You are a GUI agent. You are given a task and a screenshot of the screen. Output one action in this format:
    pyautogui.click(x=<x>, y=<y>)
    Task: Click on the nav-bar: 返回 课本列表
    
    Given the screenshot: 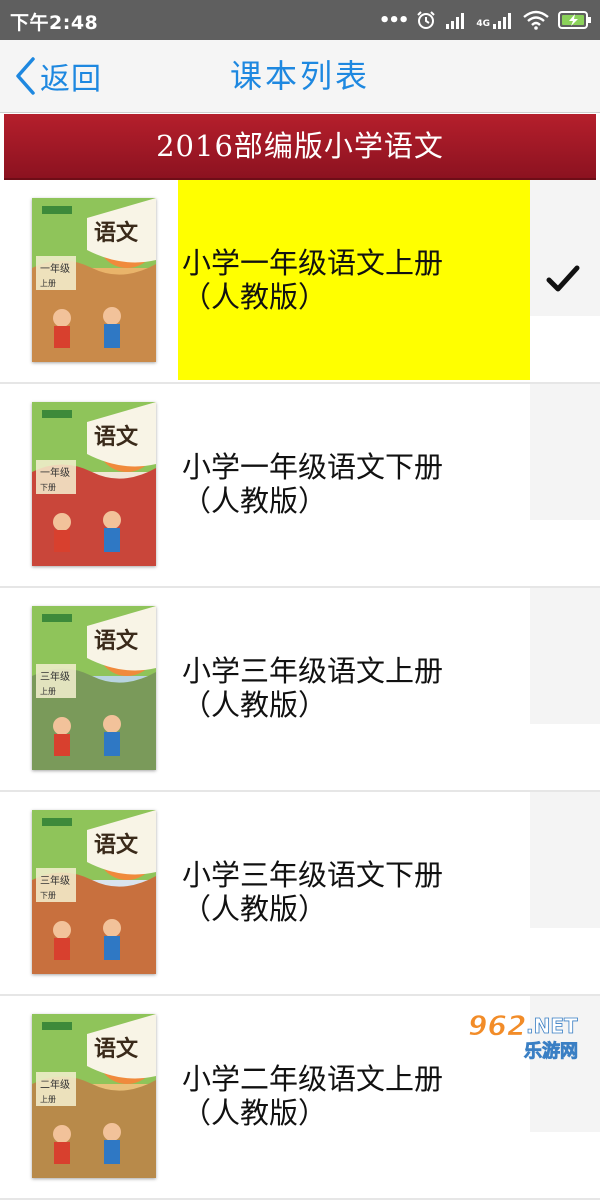 What is the action you would take?
    pyautogui.click(x=300, y=76)
    